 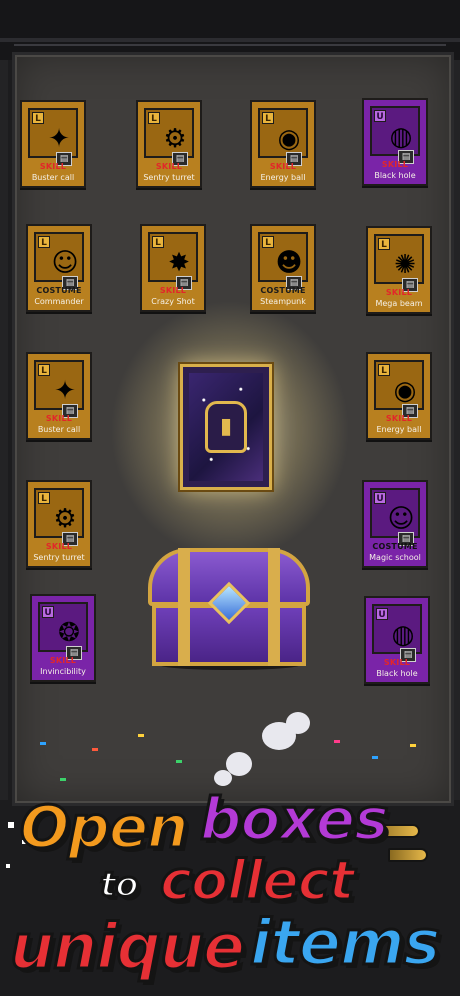 What do you see at coordinates (184, 607) in the screenshot?
I see `chest-band-left` at bounding box center [184, 607].